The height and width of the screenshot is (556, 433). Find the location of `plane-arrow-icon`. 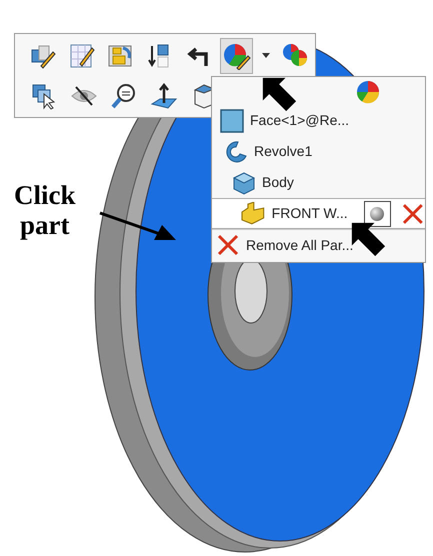

plane-arrow-icon is located at coordinates (164, 96).